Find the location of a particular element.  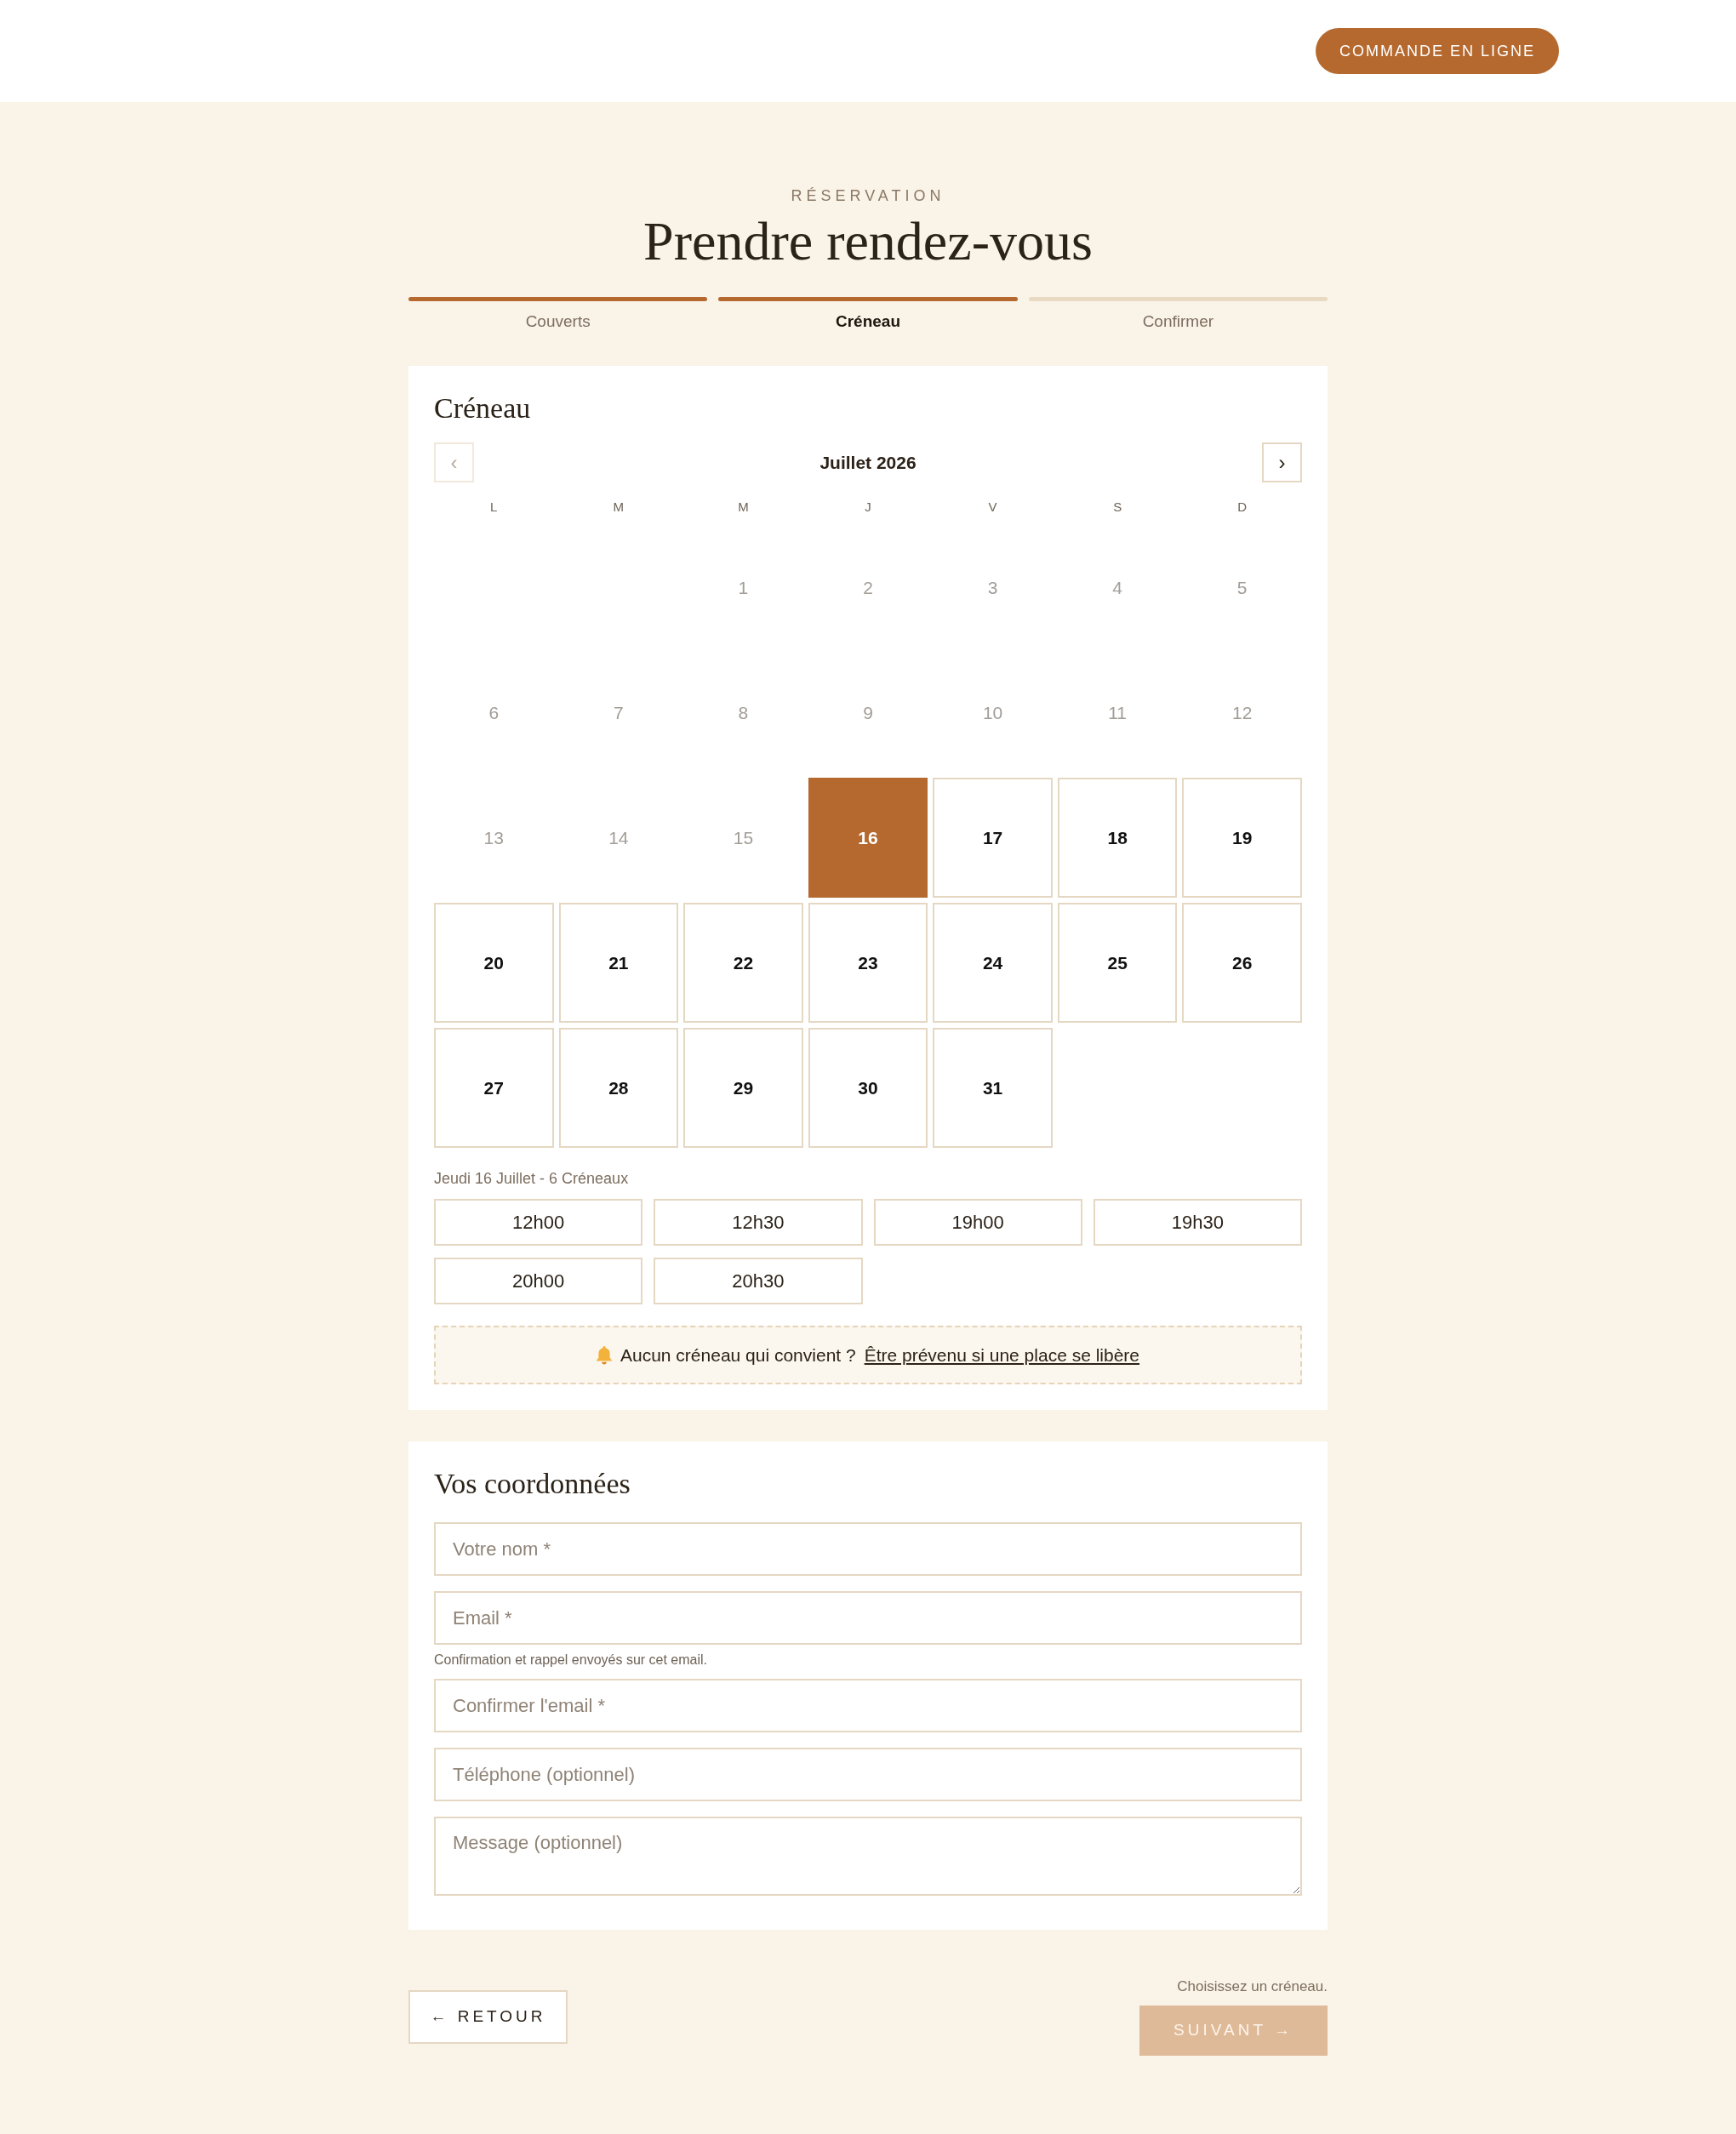

help-text: Confirmation et rappel envoyés sur cet email. is located at coordinates (571, 1660).